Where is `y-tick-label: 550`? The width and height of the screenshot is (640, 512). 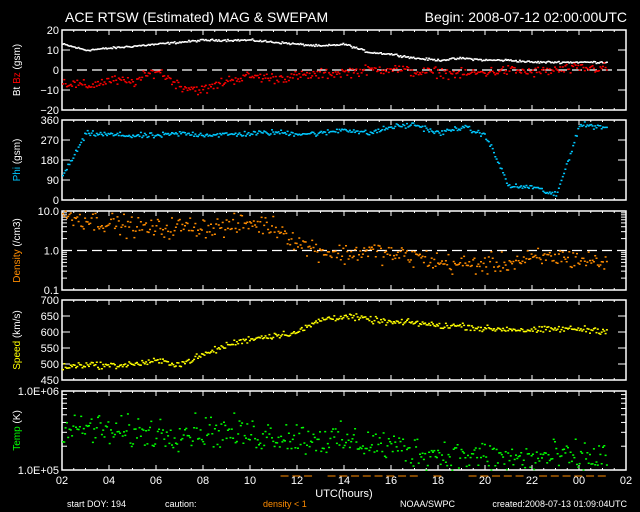 y-tick-label: 550 is located at coordinates (50, 349).